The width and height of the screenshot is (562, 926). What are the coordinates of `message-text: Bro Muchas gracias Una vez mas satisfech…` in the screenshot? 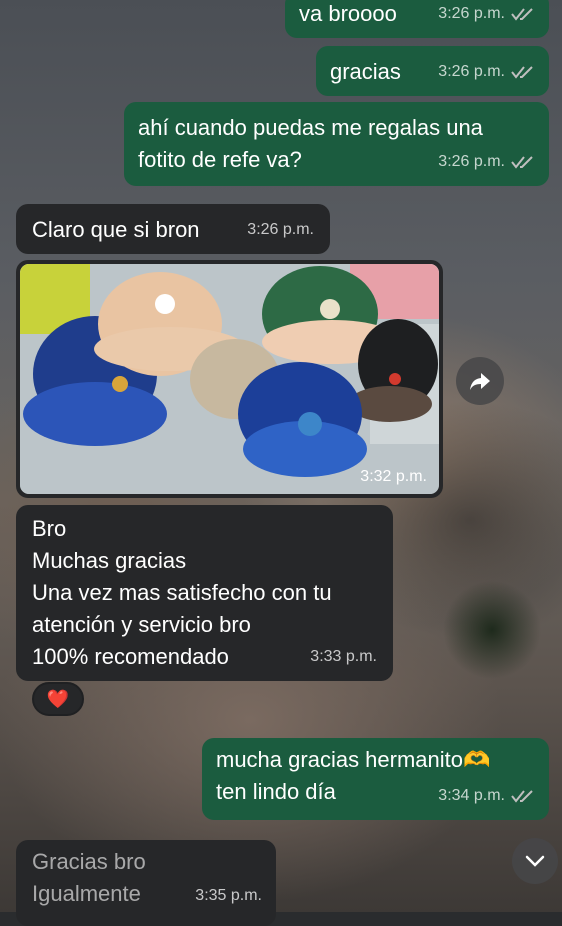 It's located at (182, 592).